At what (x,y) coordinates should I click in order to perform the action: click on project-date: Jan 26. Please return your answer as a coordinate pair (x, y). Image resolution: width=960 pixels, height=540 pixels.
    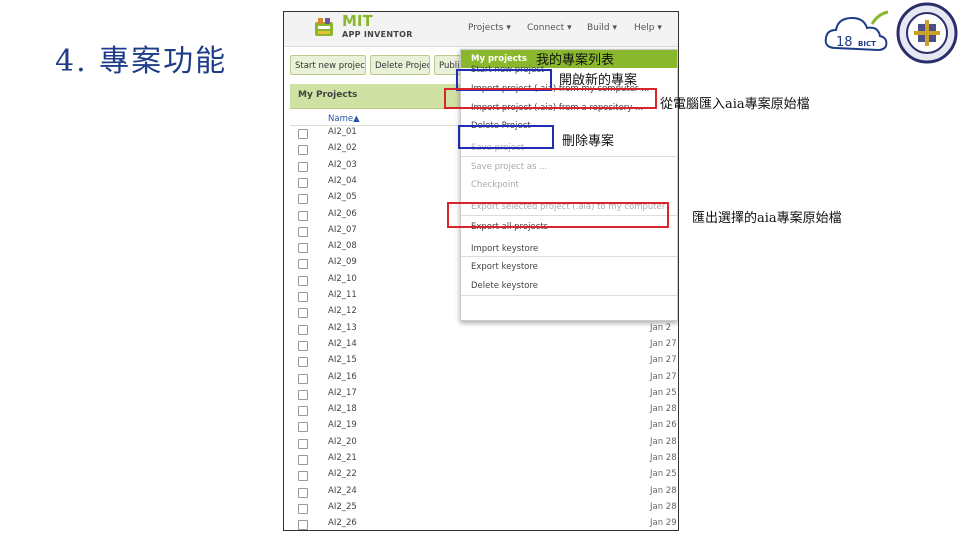
    Looking at the image, I should click on (663, 425).